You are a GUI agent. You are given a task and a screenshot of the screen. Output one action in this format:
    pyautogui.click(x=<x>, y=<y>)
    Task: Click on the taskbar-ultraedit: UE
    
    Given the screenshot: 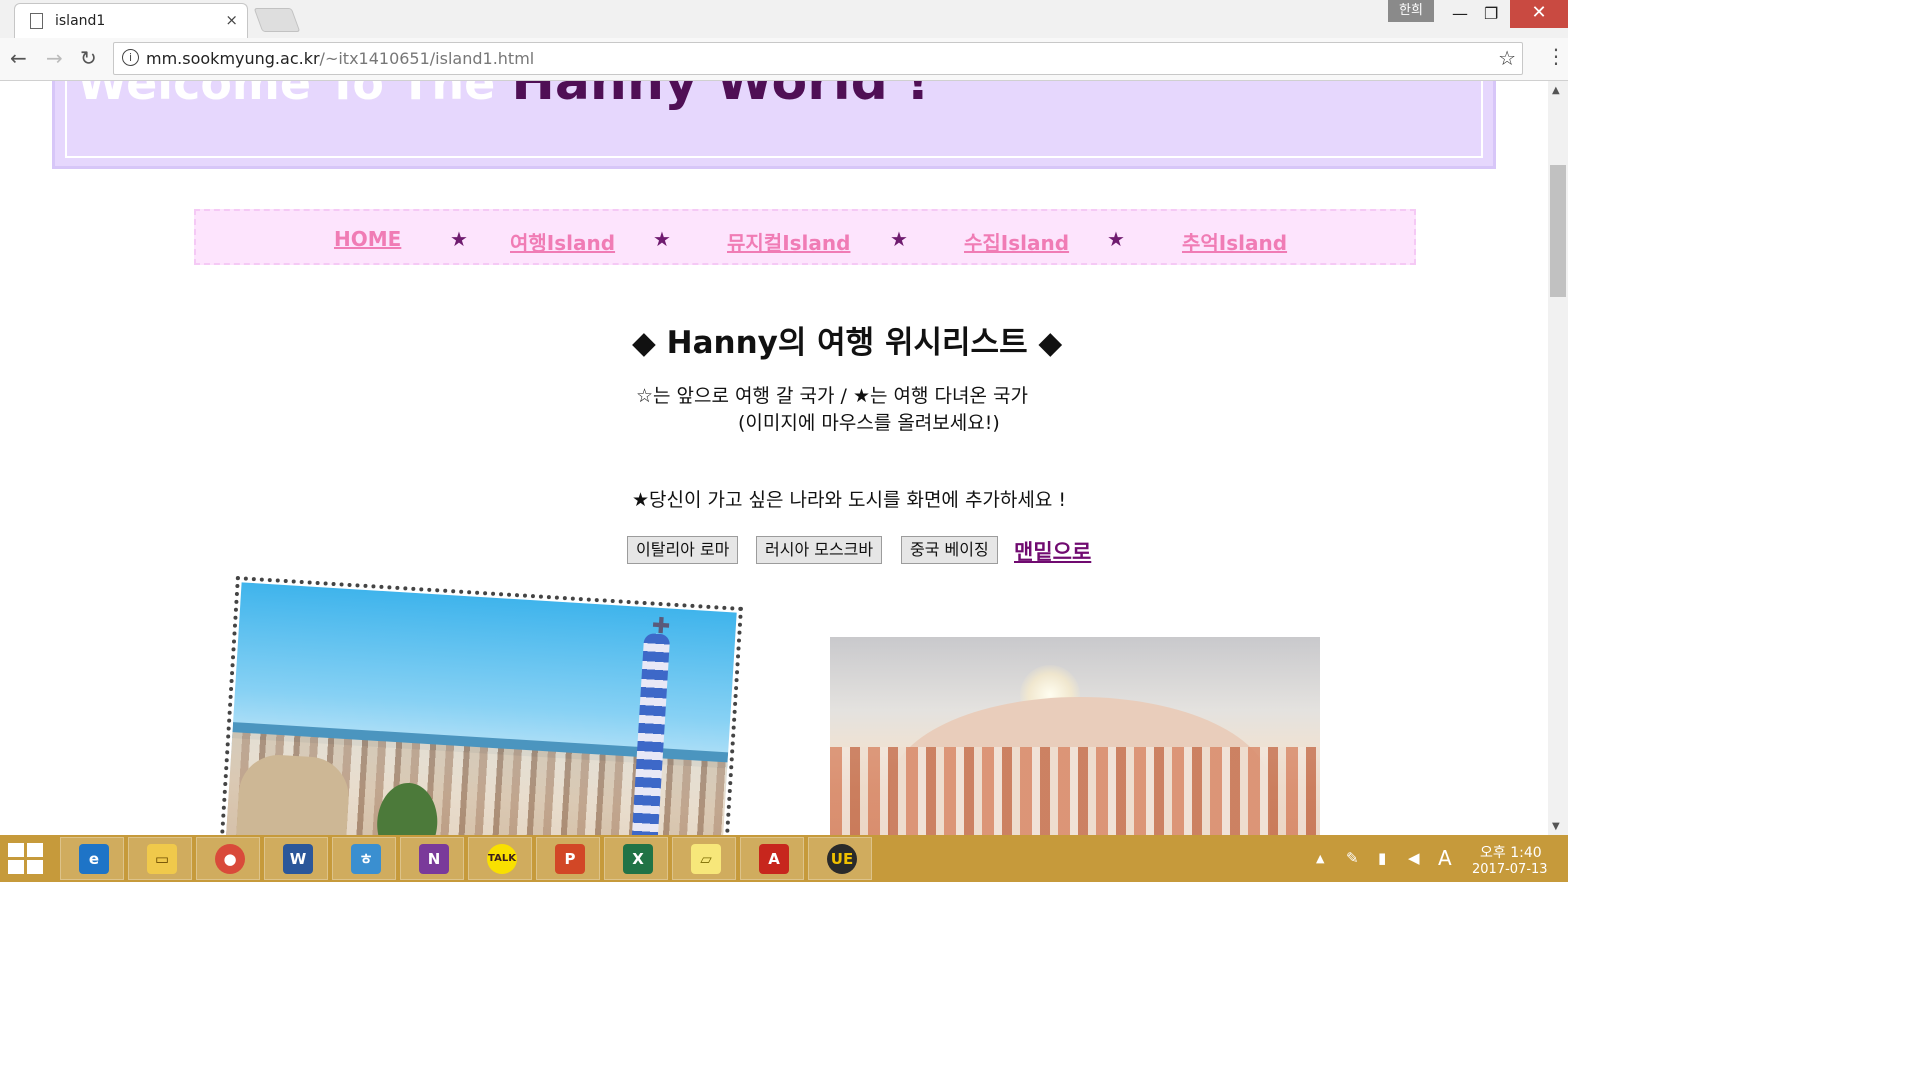 What is the action you would take?
    pyautogui.click(x=840, y=858)
    